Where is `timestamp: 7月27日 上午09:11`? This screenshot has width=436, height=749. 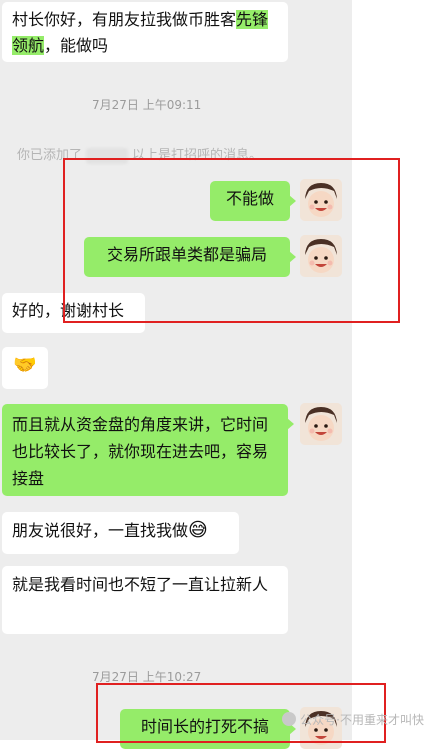 timestamp: 7月27日 上午09:11 is located at coordinates (147, 105).